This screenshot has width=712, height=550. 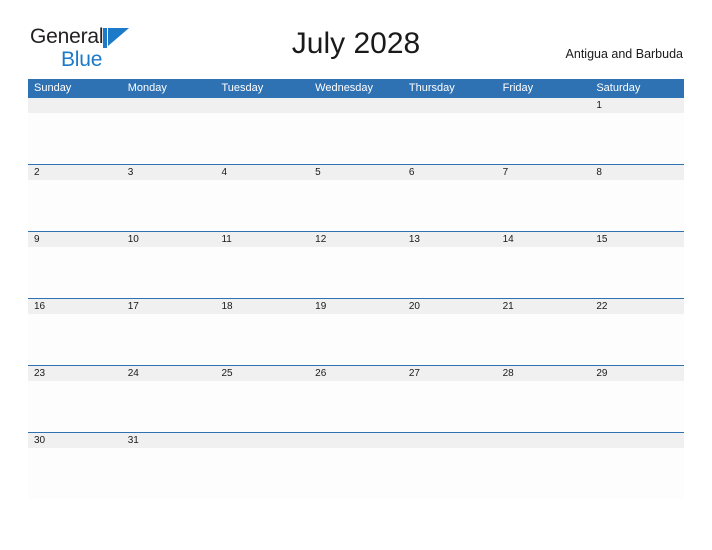 I want to click on day-number: 2, so click(x=75, y=172).